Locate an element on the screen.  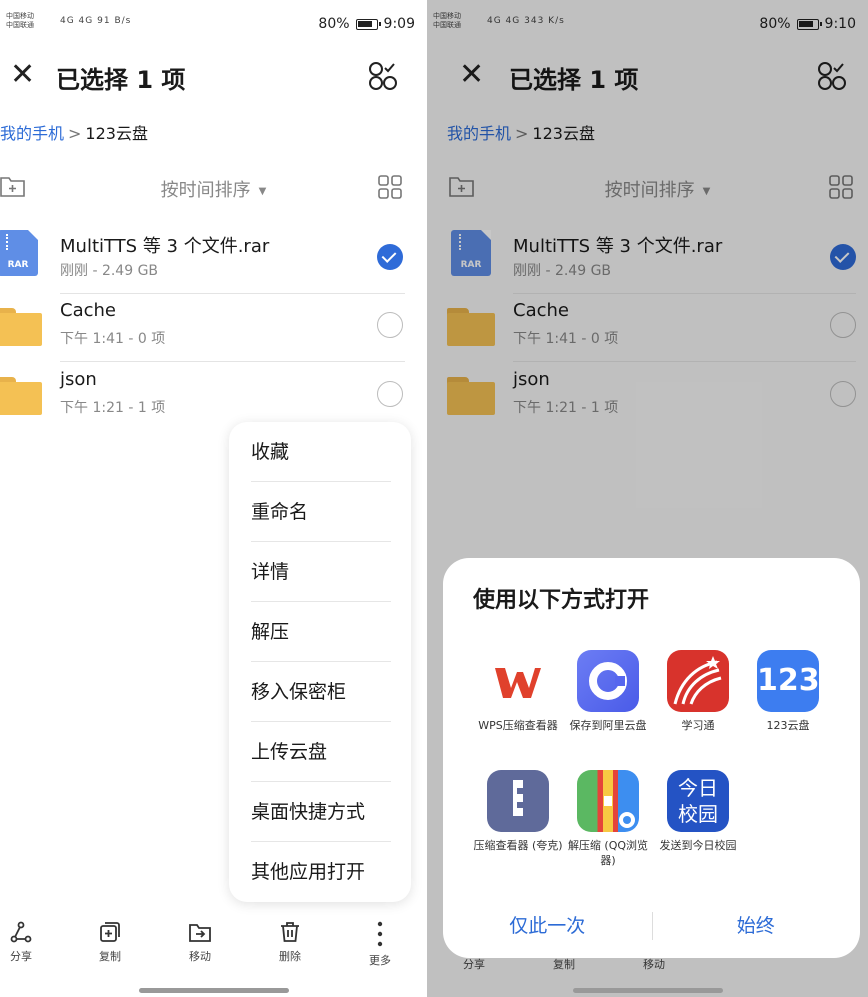
signal-info: 4G 4G 91 B/s is located at coordinates (95, 21).